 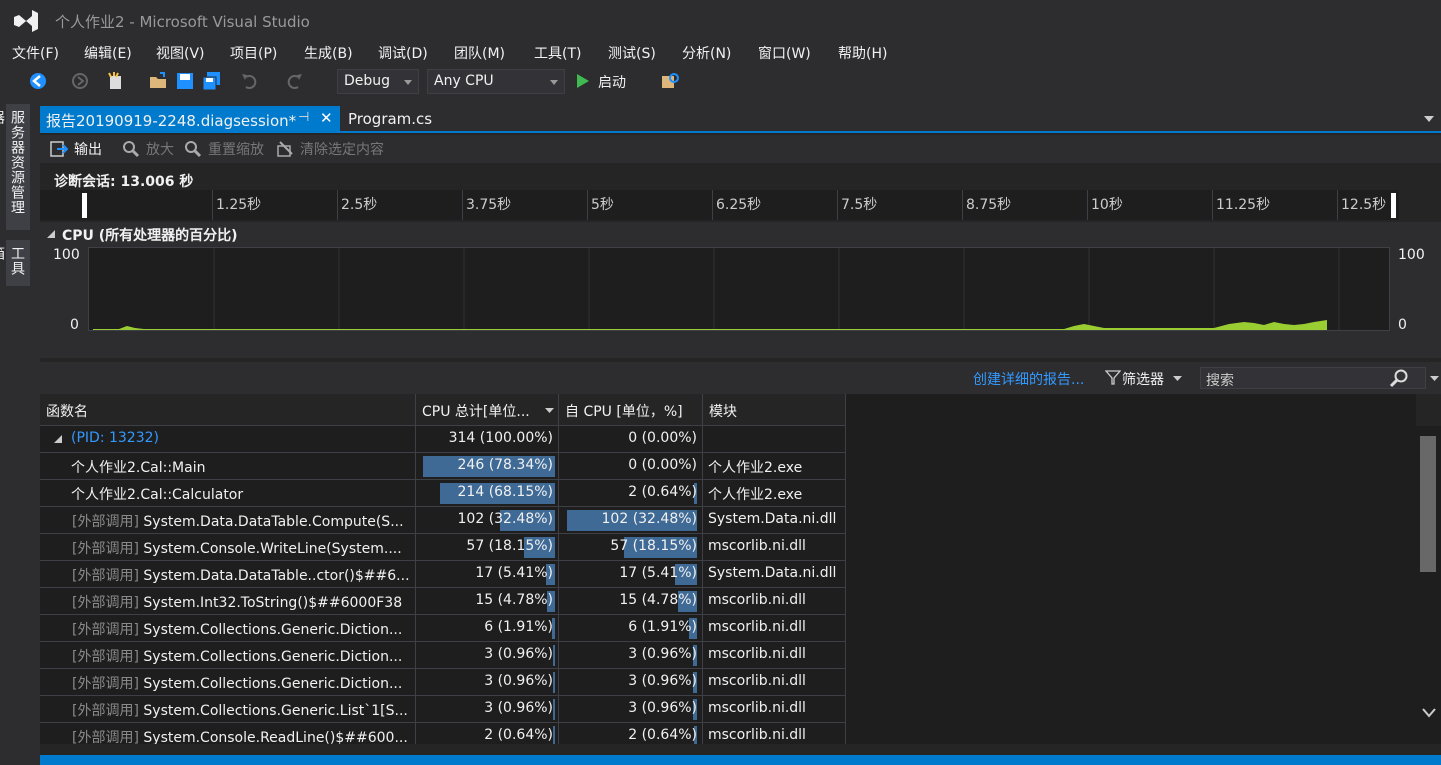 What do you see at coordinates (739, 289) in the screenshot?
I see `cpu-usage-chart` at bounding box center [739, 289].